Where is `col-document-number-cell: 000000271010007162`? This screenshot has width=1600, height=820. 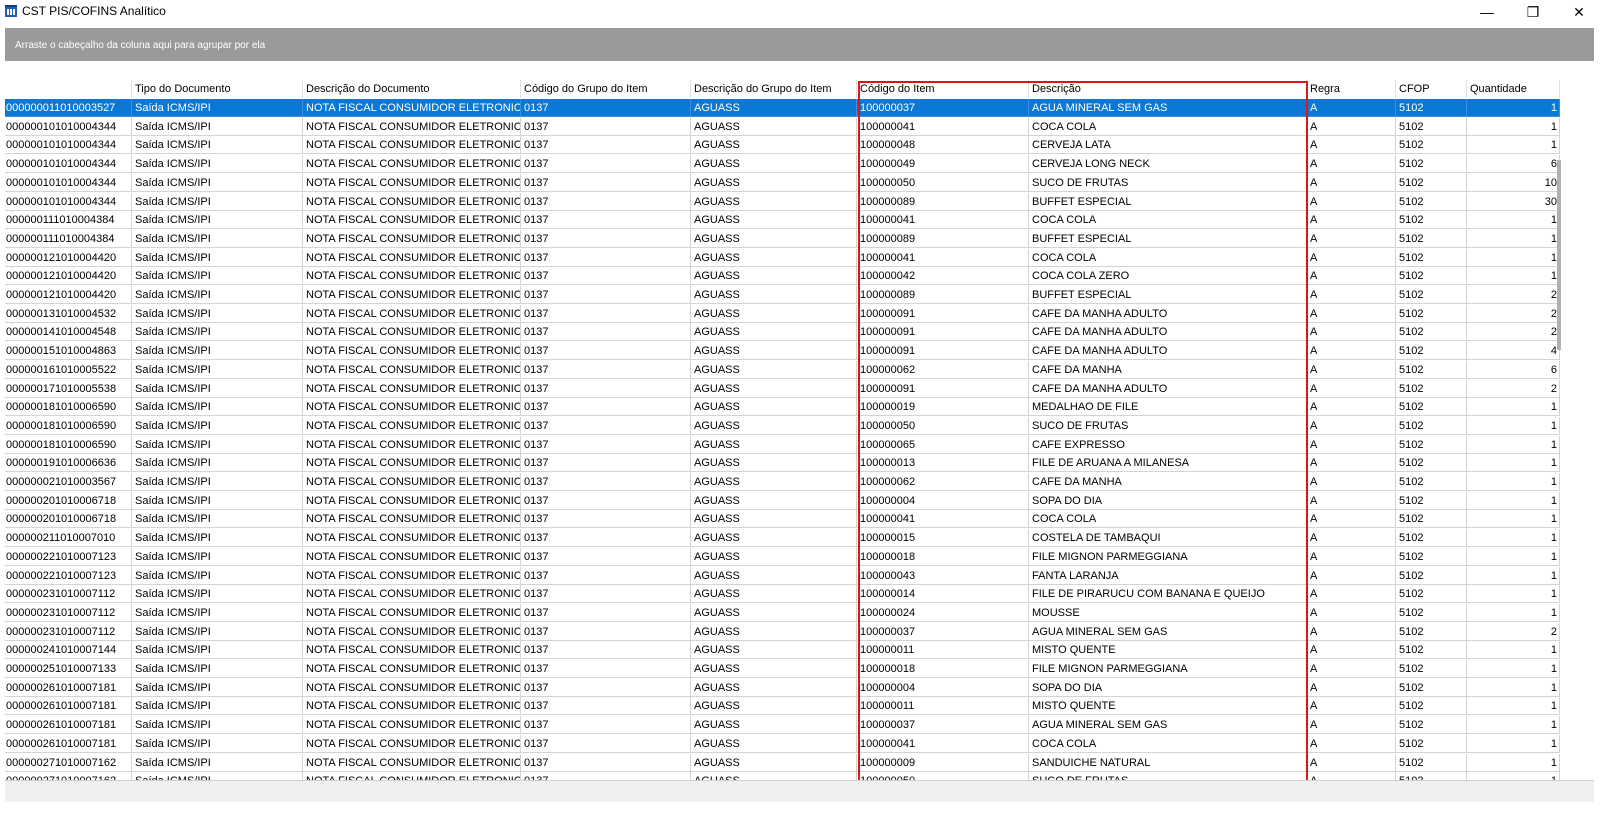 col-document-number-cell: 000000271010007162 is located at coordinates (68, 762).